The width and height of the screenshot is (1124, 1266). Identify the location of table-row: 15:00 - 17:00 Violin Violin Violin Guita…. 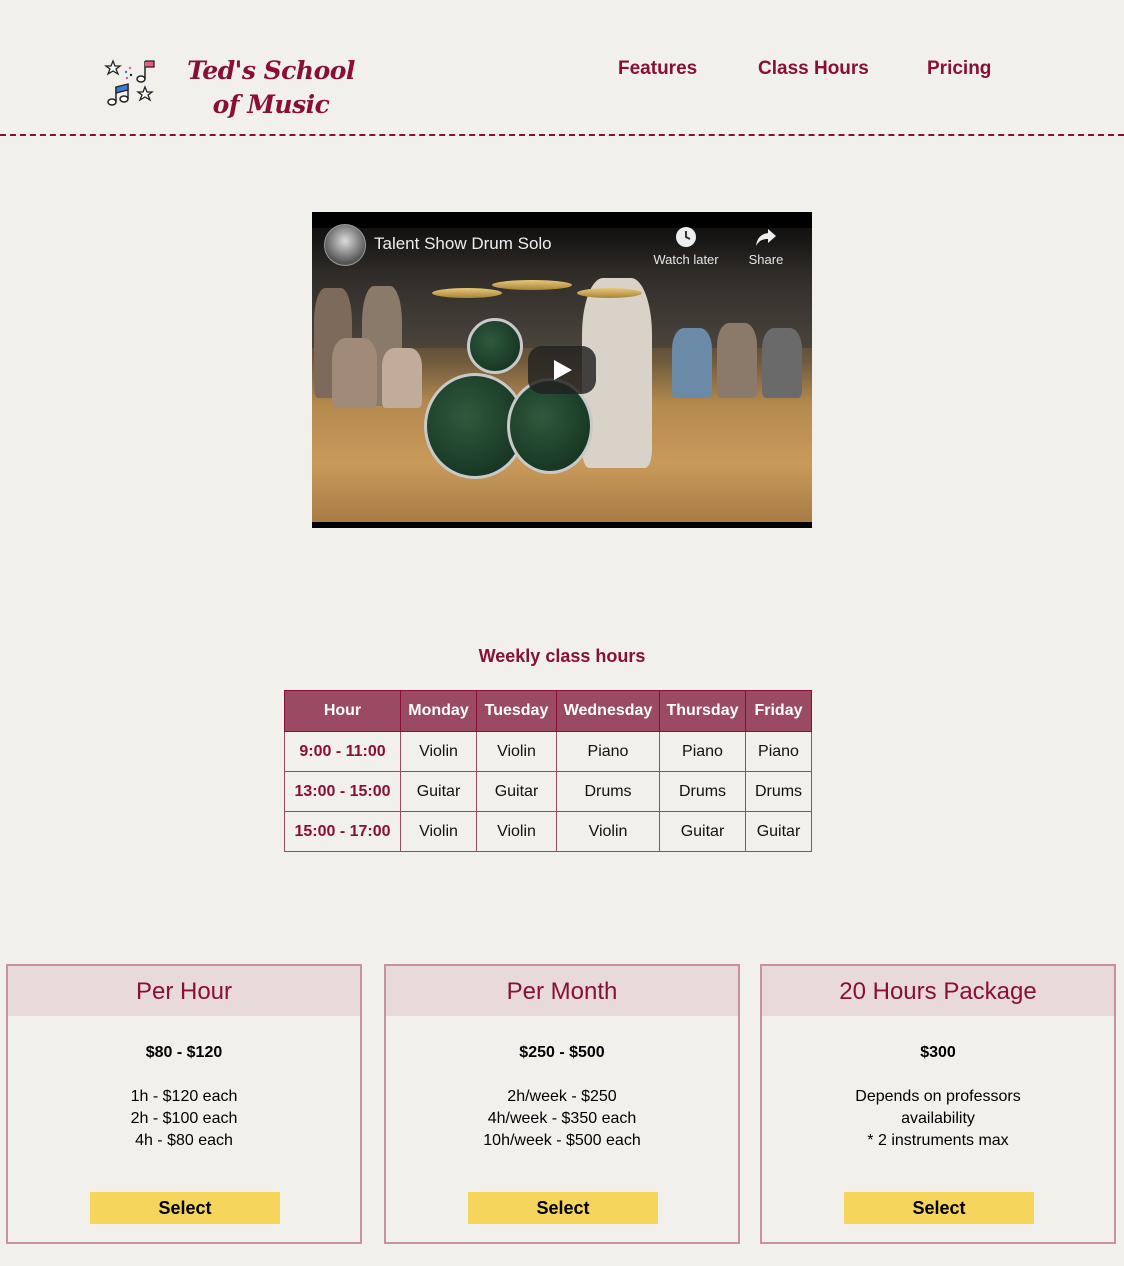
(548, 831).